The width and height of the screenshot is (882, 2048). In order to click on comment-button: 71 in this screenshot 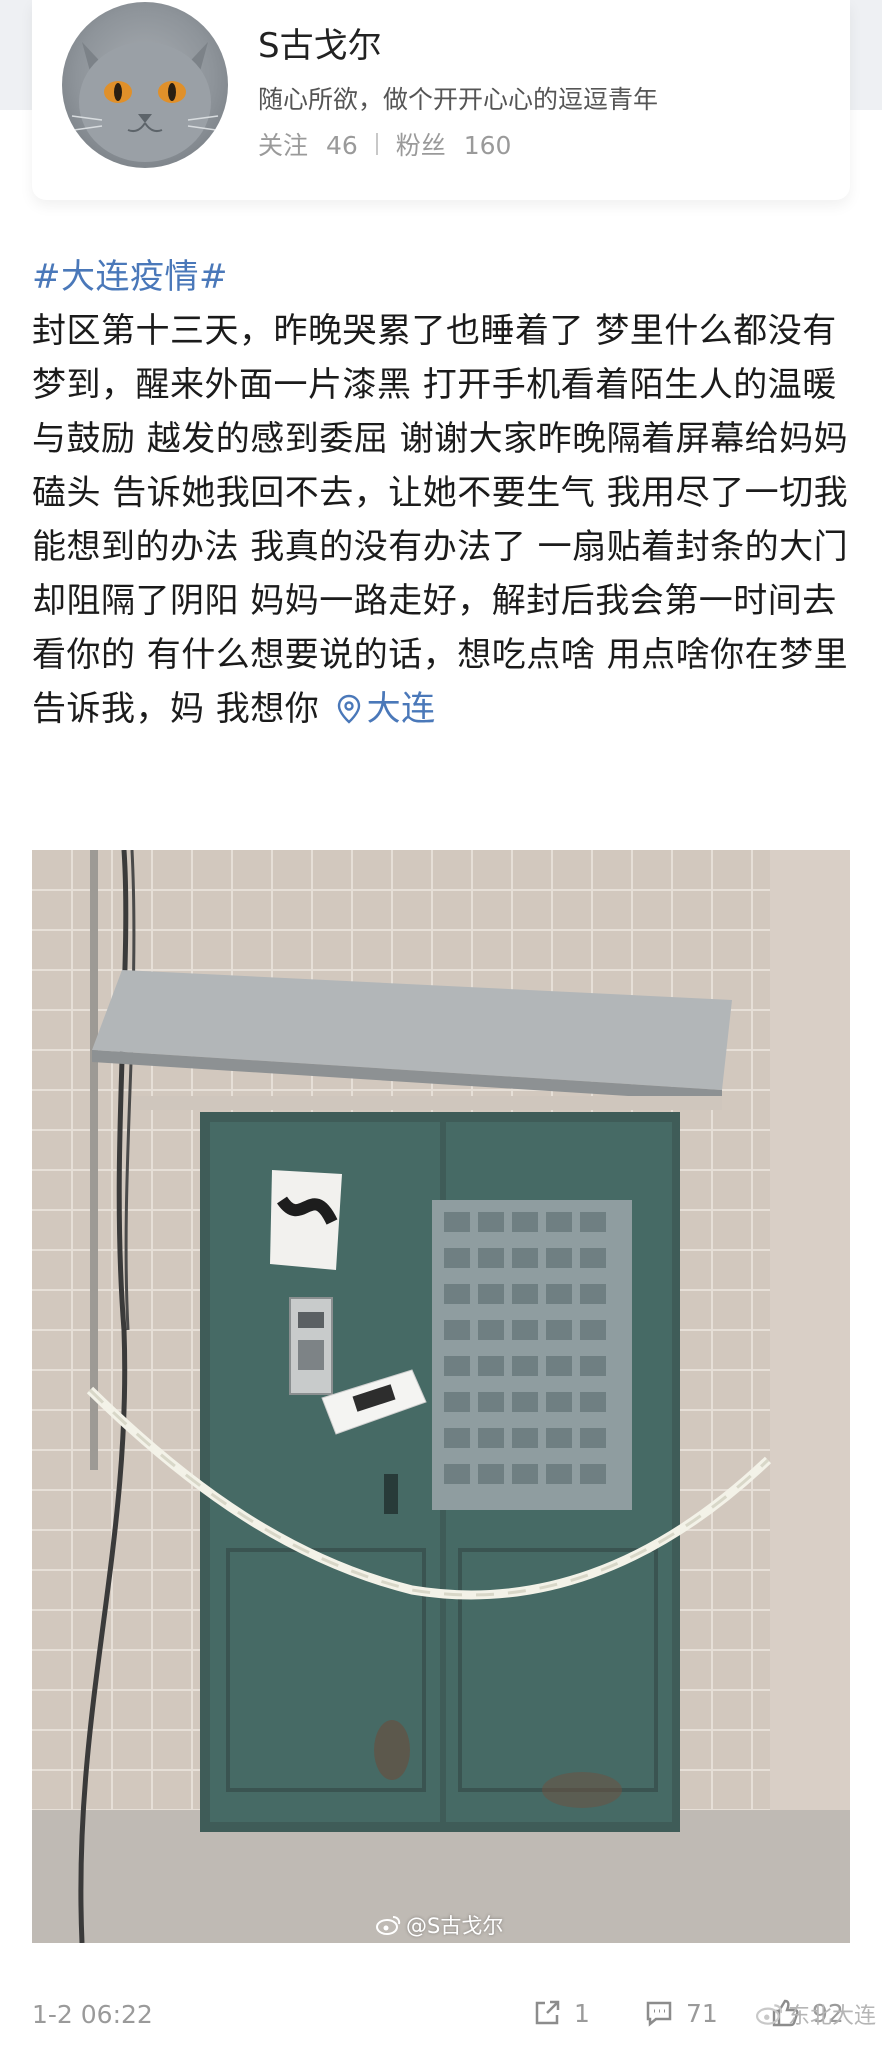, I will do `click(681, 2013)`.